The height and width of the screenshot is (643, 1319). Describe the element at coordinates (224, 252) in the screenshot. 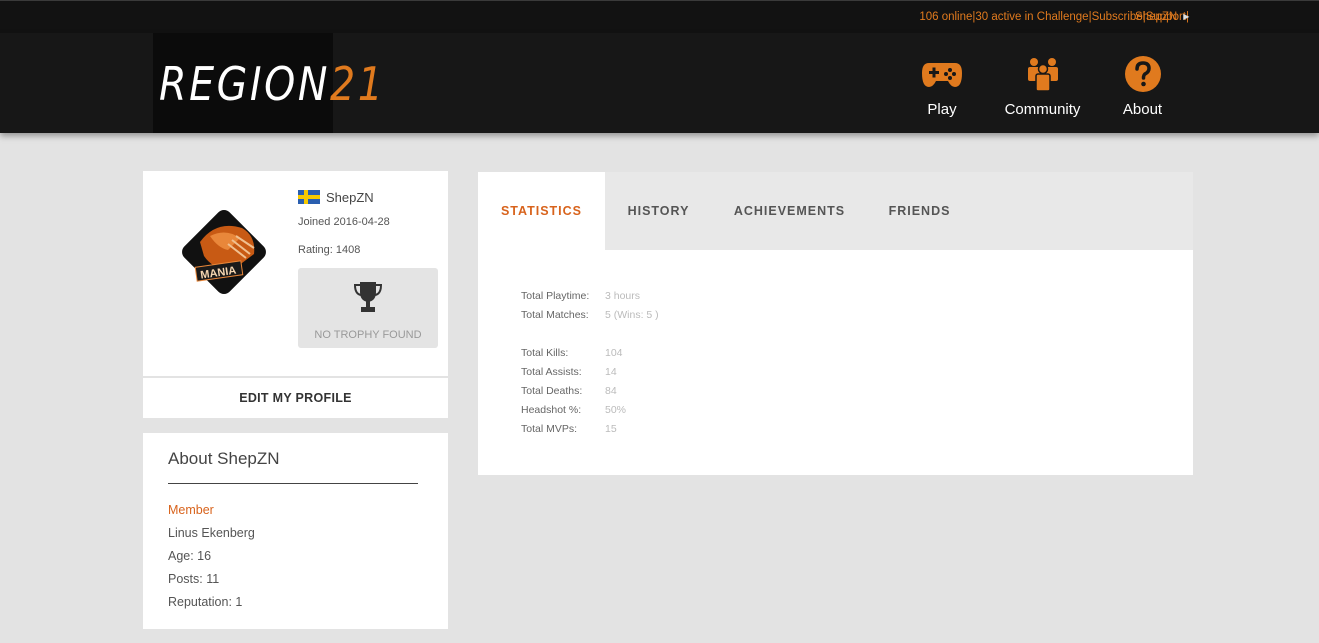

I see `avatar: MANIA` at that location.